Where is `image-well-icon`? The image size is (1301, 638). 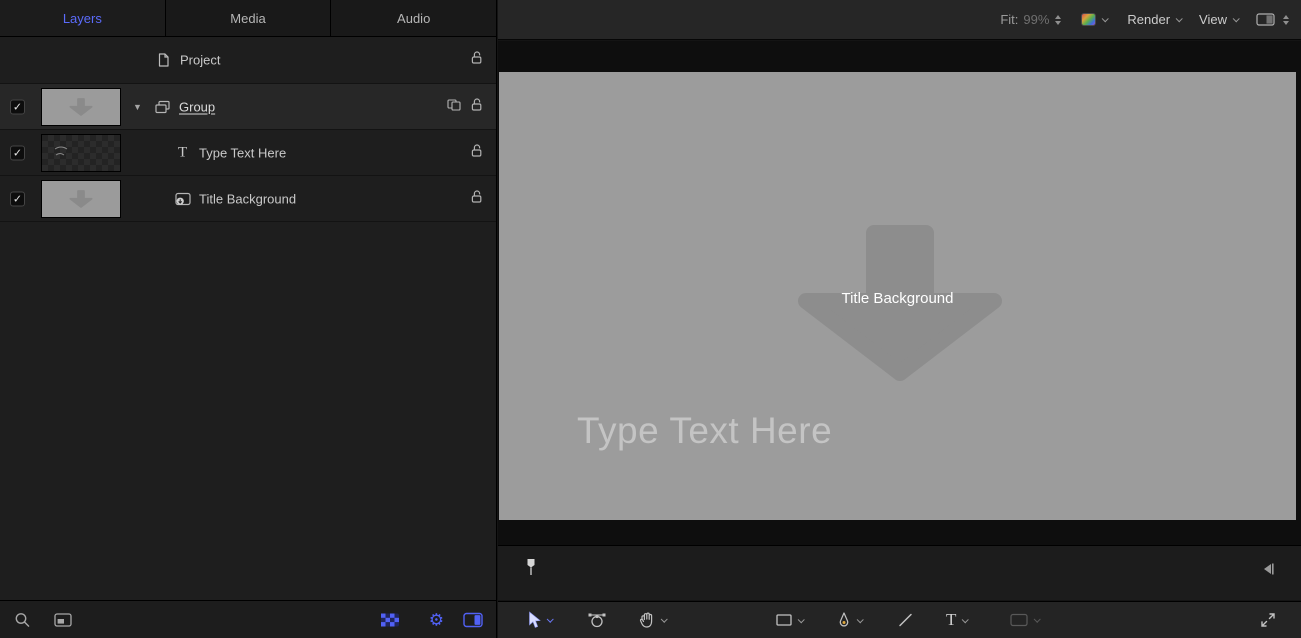 image-well-icon is located at coordinates (1019, 620).